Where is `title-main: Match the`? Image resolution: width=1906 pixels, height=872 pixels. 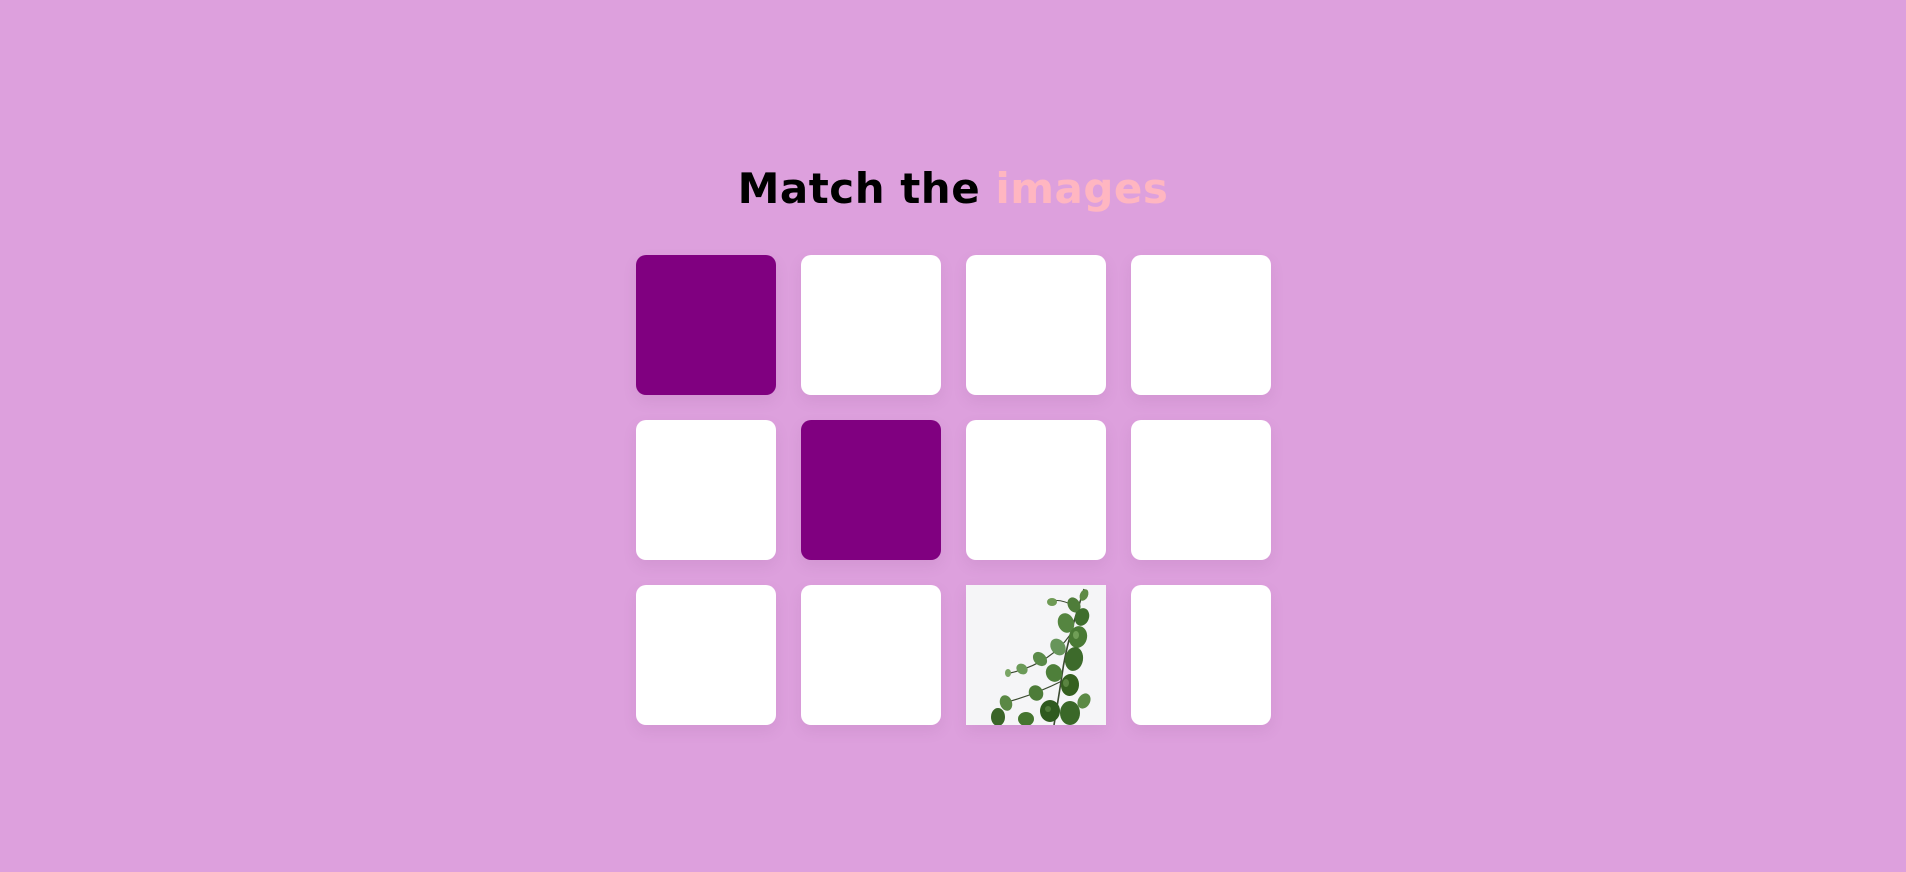
title-main: Match the is located at coordinates (859, 188).